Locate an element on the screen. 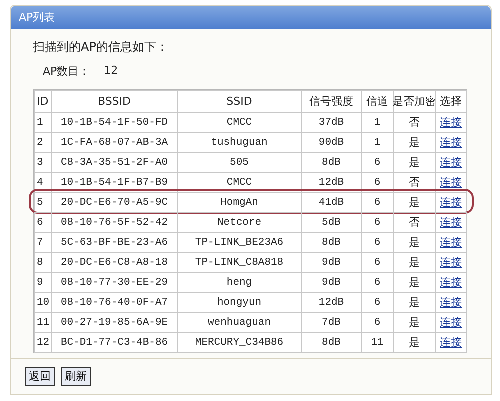 The width and height of the screenshot is (500, 401). table-cell: 10 is located at coordinates (43, 302).